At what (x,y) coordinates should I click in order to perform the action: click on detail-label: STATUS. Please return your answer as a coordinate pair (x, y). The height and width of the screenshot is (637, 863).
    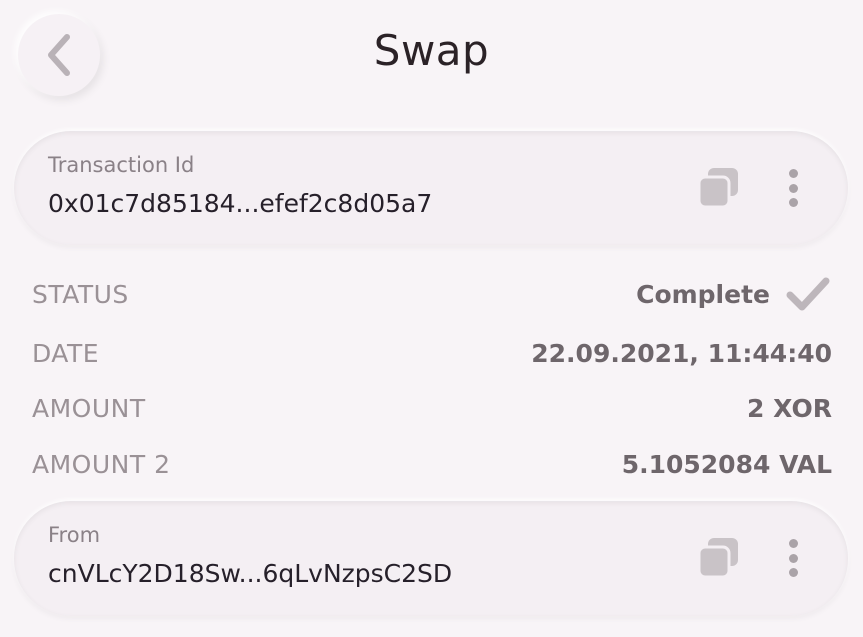
    Looking at the image, I should click on (80, 294).